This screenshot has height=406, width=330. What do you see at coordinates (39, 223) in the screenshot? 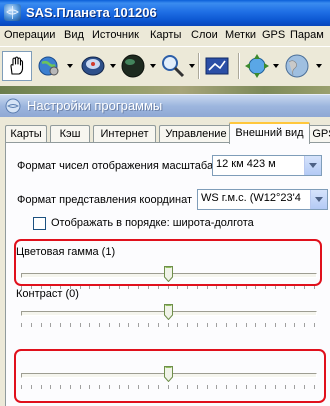
I see `latlon-order-checkbox` at bounding box center [39, 223].